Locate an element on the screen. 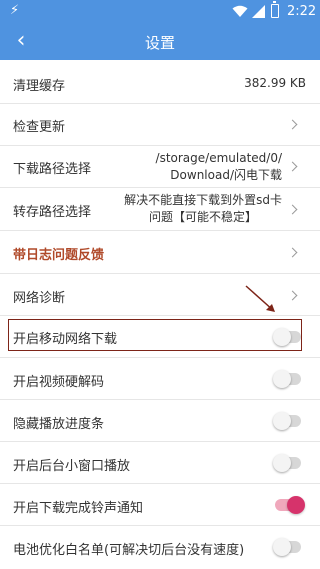  setting-label: 清理缓存 is located at coordinates (39, 86).